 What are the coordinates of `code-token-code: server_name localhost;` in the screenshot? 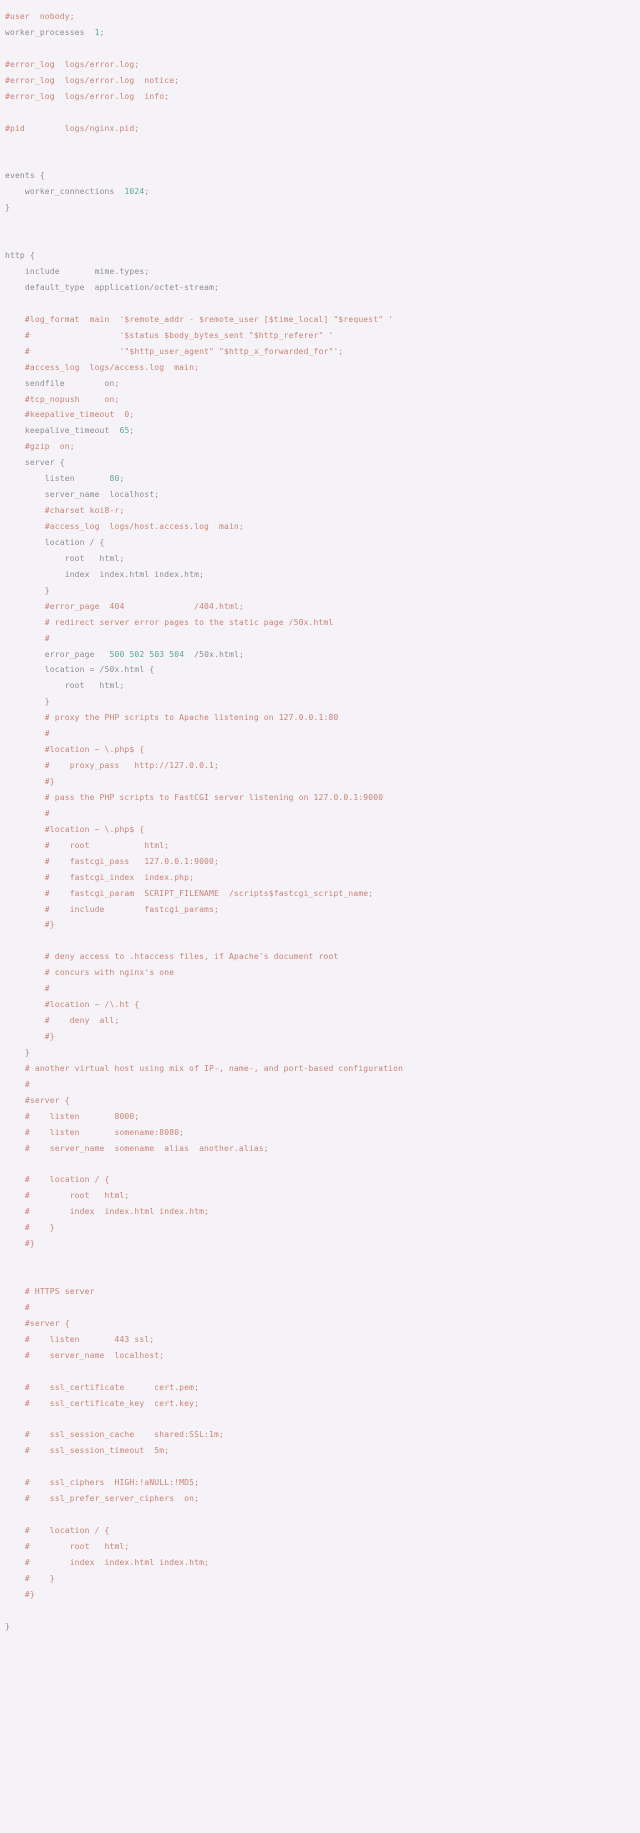 It's located at (82, 495).